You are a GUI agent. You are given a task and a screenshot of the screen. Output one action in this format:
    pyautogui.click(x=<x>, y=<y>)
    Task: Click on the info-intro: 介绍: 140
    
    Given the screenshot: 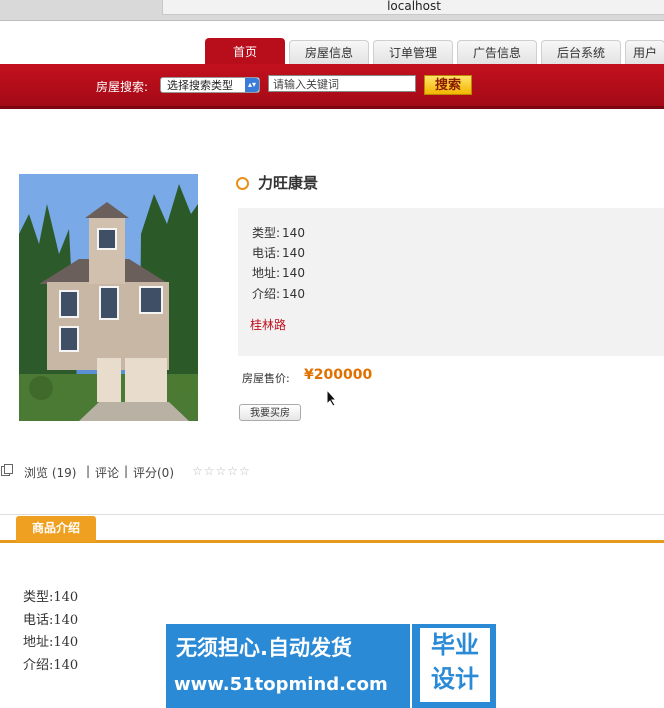 What is the action you would take?
    pyautogui.click(x=277, y=293)
    